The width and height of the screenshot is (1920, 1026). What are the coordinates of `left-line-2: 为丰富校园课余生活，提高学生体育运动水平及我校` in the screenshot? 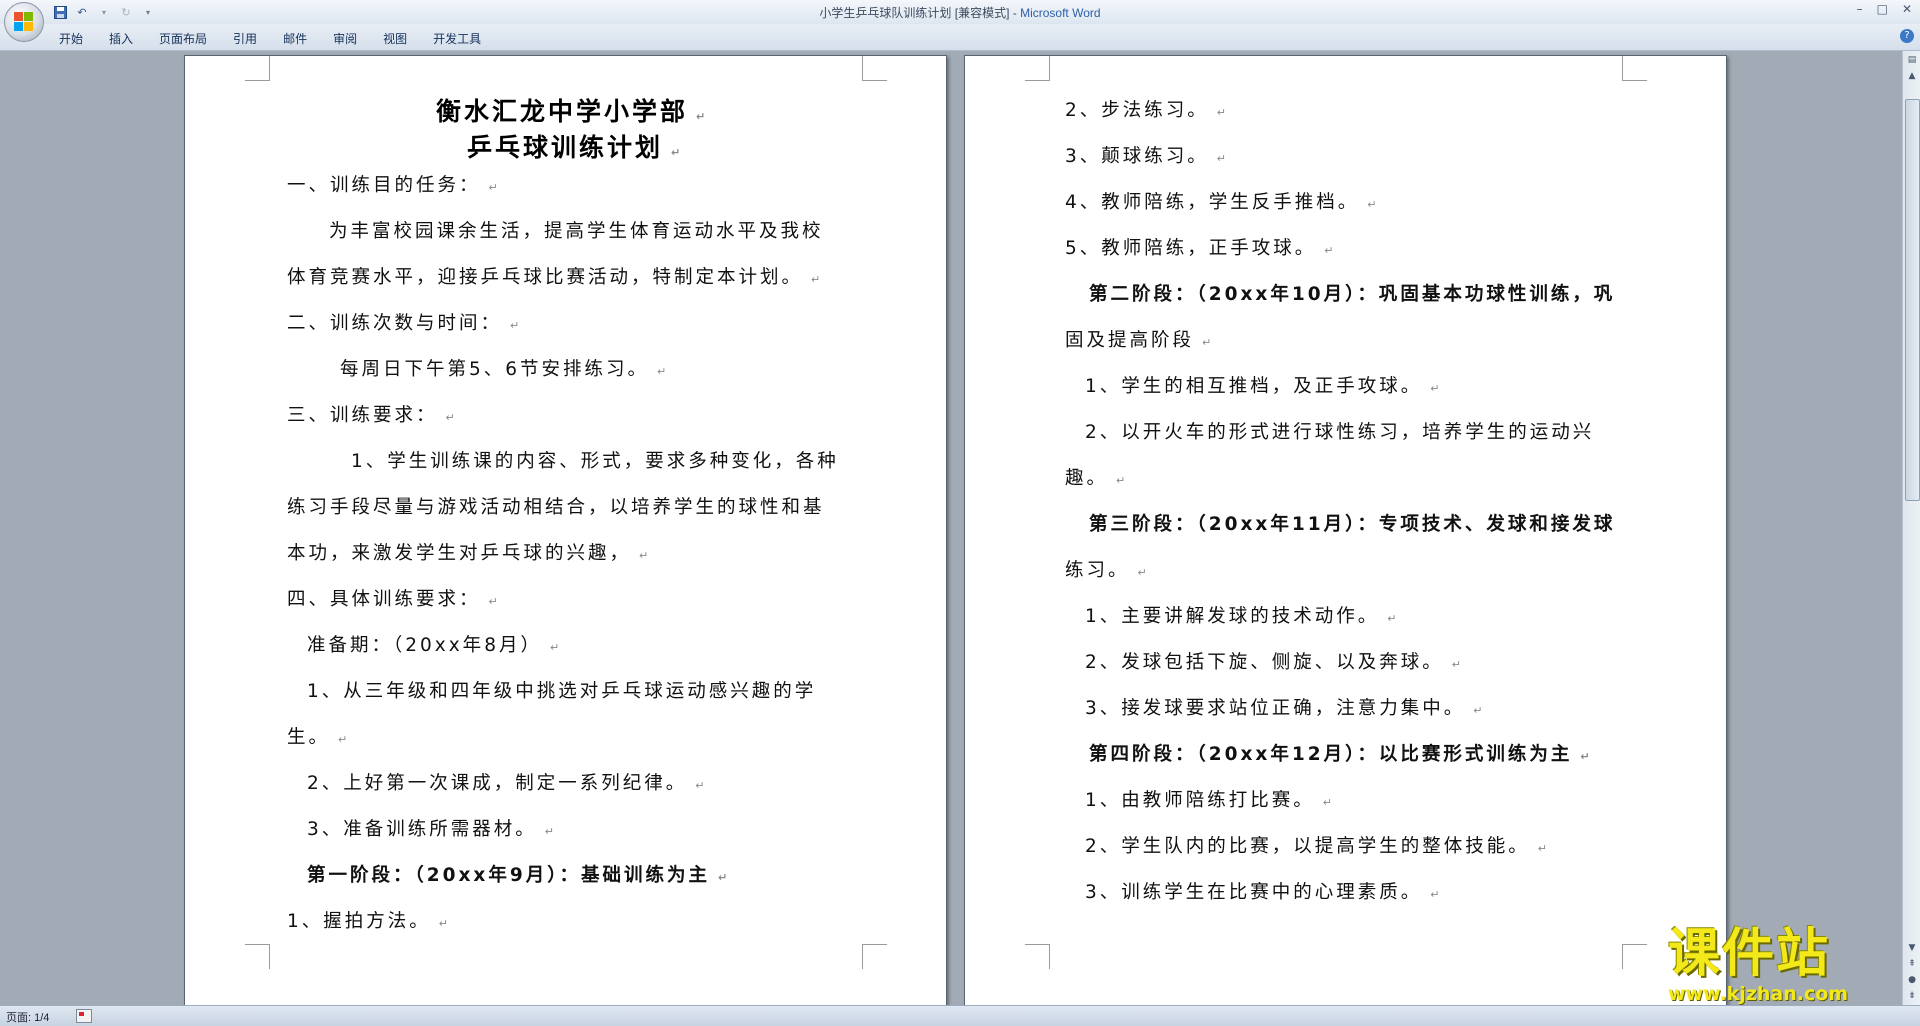 It's located at (576, 231).